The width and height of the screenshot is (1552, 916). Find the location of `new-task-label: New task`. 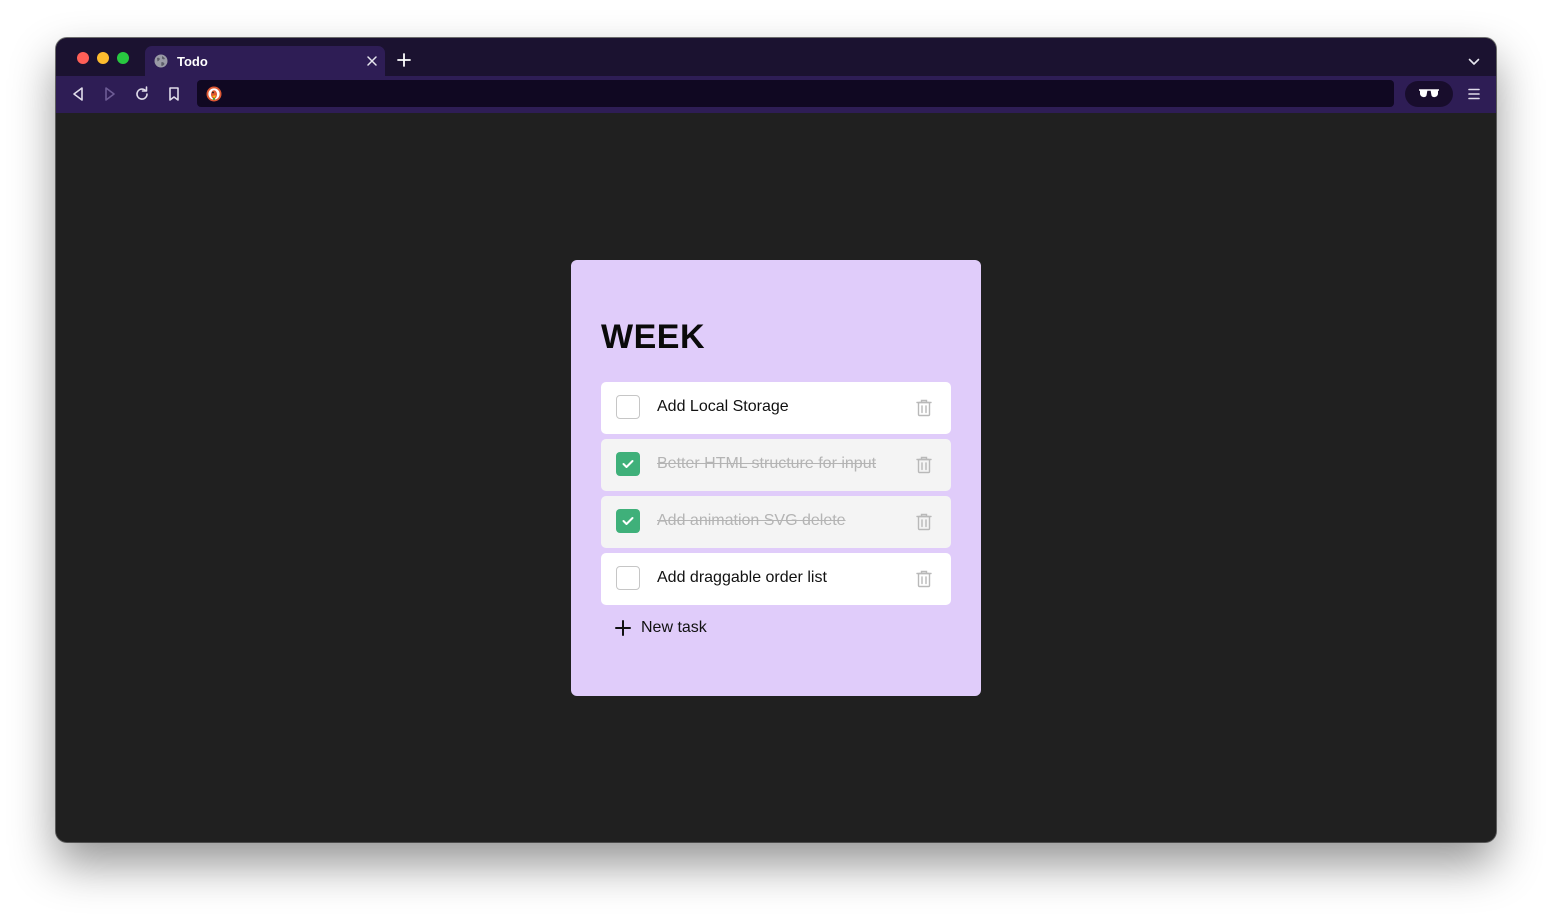

new-task-label: New task is located at coordinates (674, 627).